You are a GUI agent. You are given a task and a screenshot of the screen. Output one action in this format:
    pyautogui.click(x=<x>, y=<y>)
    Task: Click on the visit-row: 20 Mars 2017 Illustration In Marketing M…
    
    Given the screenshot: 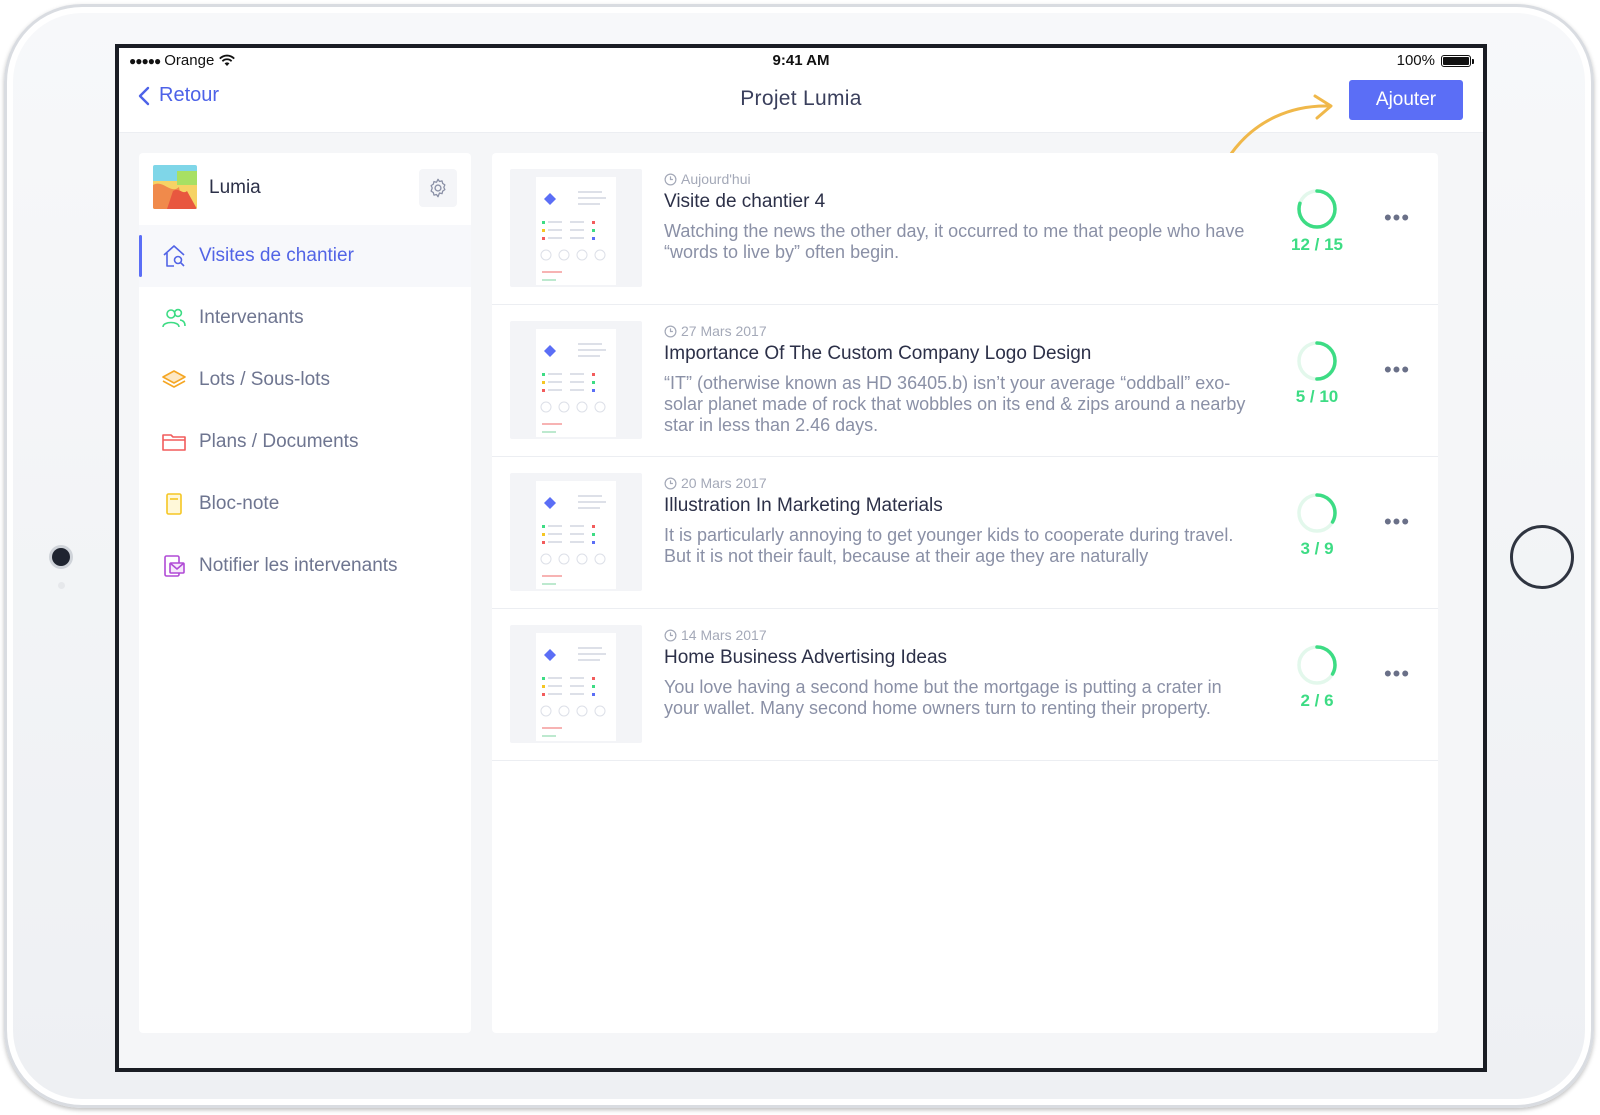 What is the action you would take?
    pyautogui.click(x=965, y=533)
    